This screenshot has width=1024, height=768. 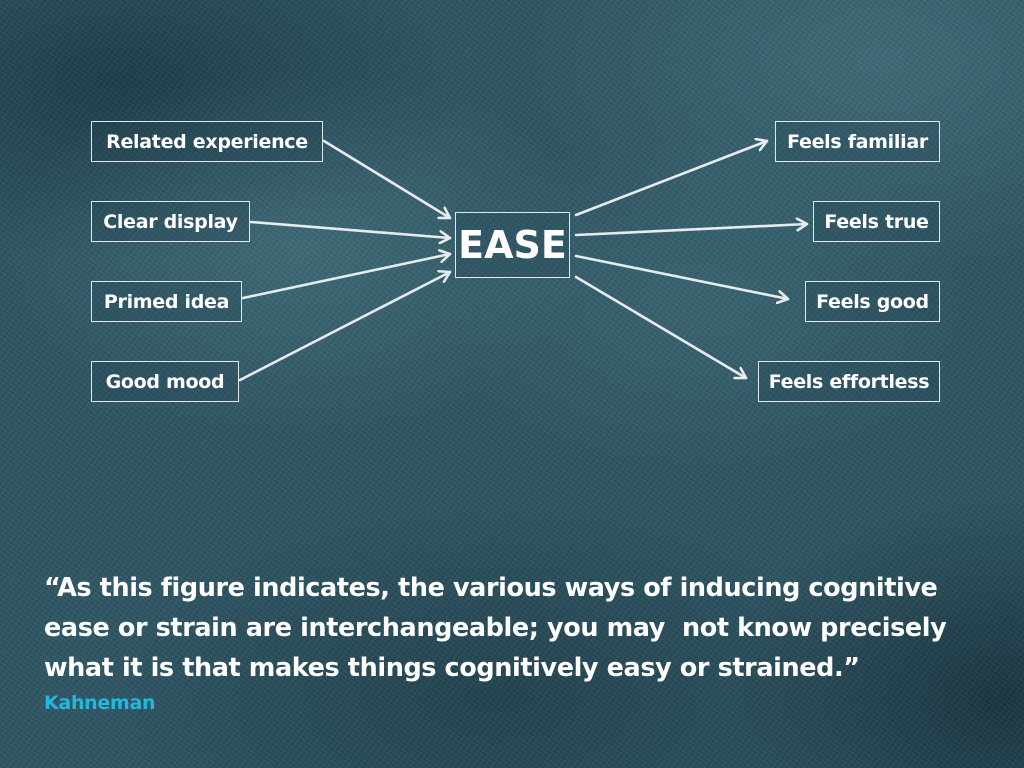 I want to click on output-node-feels-effortless: Feels effortless, so click(x=849, y=381).